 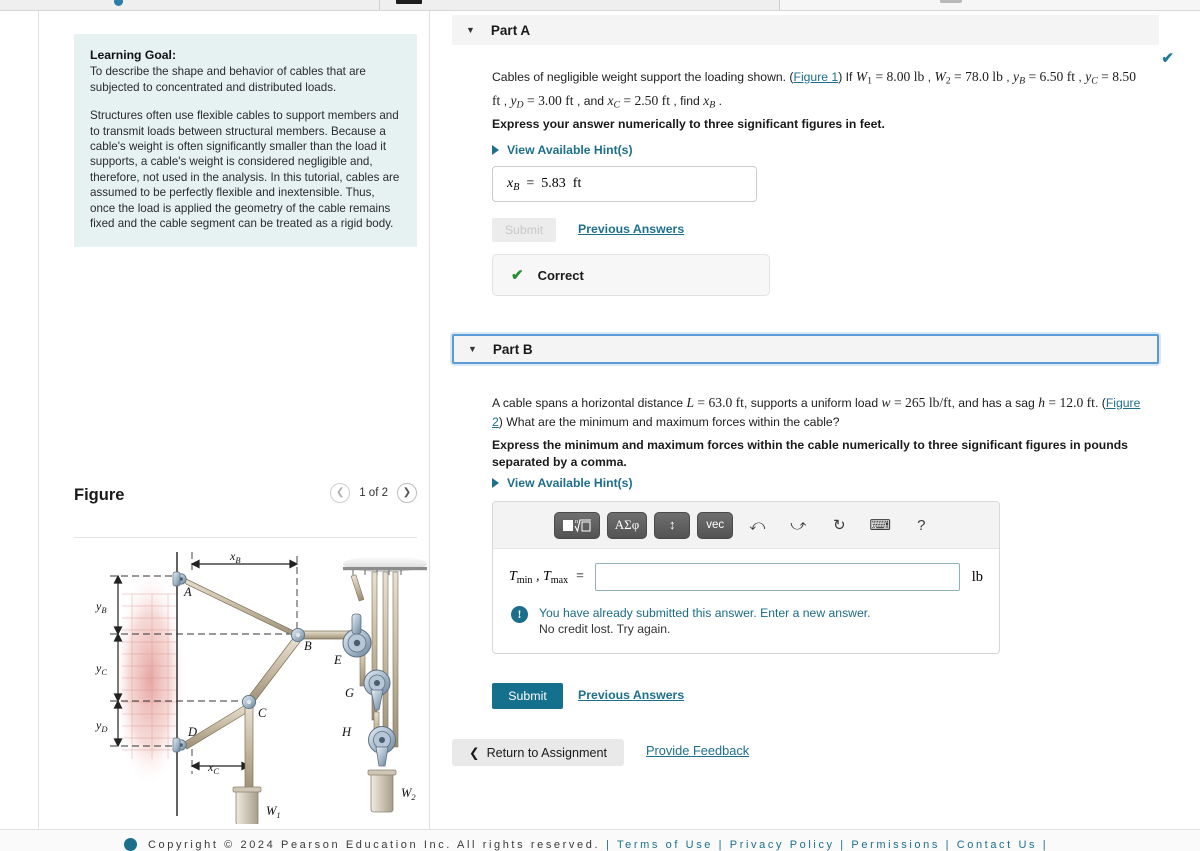 What do you see at coordinates (382, 746) in the screenshot?
I see `pulley-H` at bounding box center [382, 746].